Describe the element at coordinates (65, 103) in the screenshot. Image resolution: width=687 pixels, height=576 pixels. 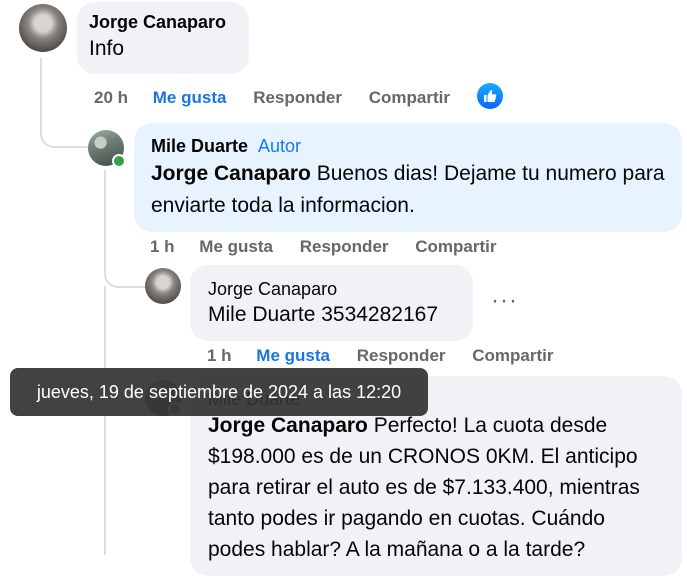
I see `thread-line-main` at that location.